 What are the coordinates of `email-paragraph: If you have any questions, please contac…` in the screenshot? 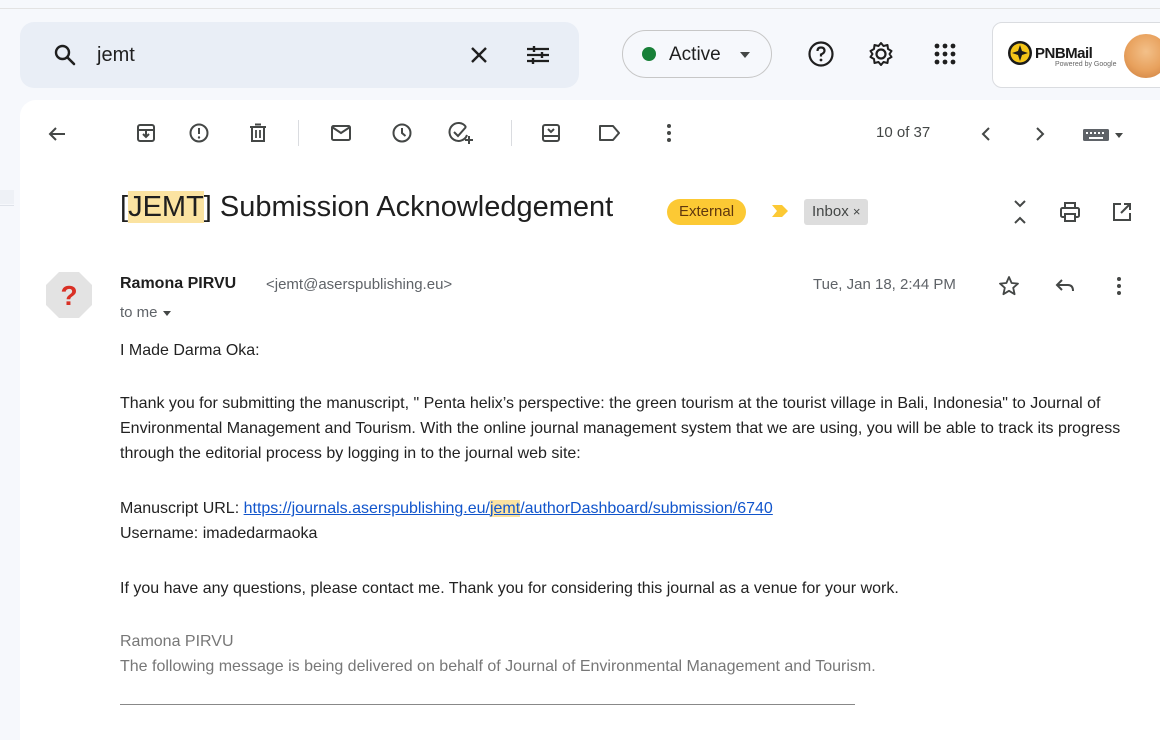 It's located at (509, 588).